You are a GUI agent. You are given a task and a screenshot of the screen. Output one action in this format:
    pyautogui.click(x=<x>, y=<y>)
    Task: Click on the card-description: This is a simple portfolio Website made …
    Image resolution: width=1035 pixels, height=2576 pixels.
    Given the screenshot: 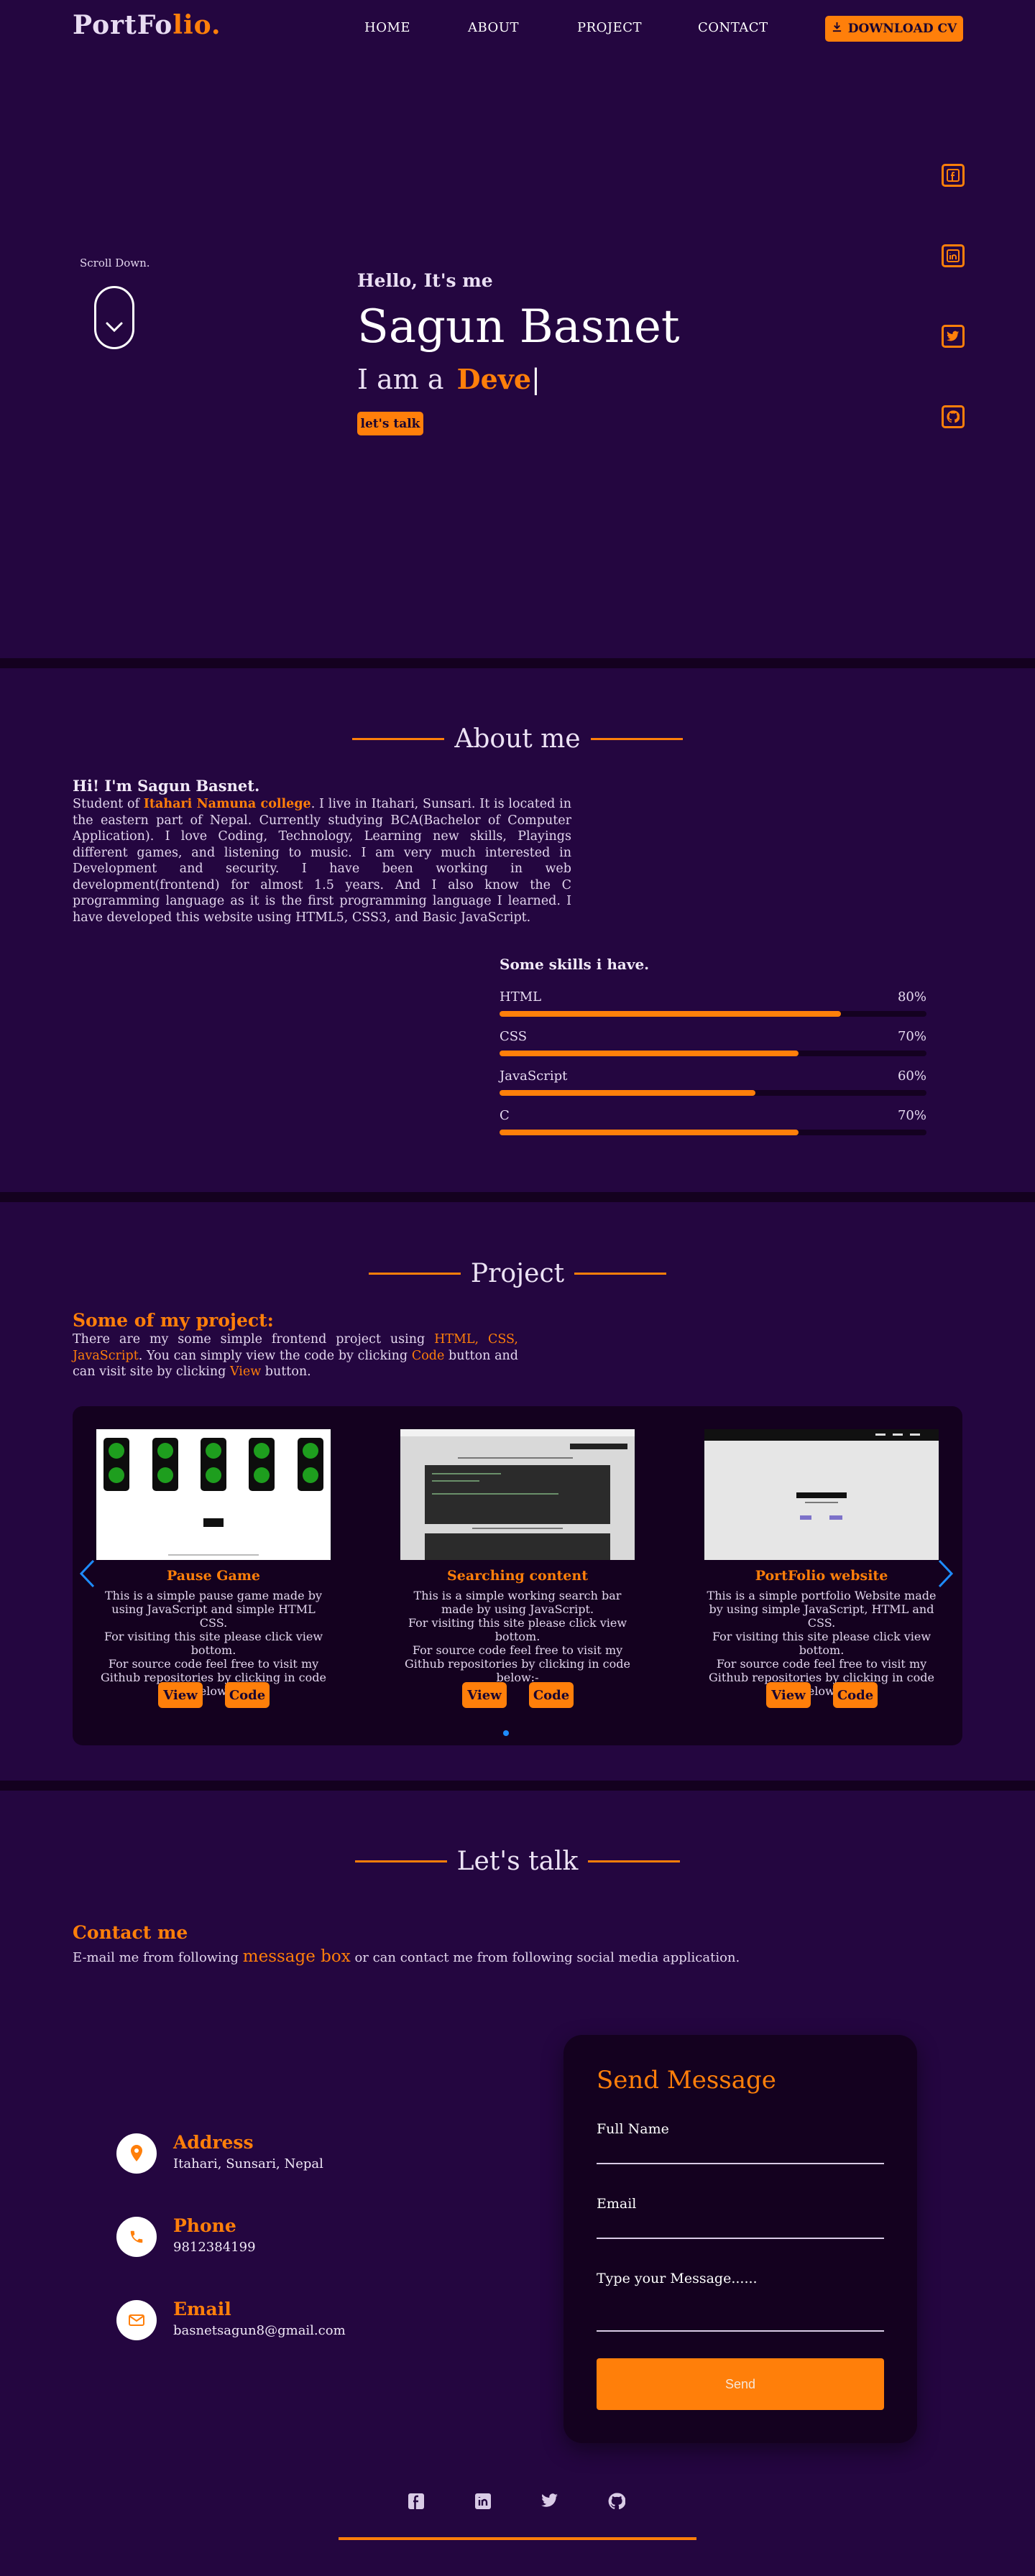 What is the action you would take?
    pyautogui.click(x=822, y=1643)
    